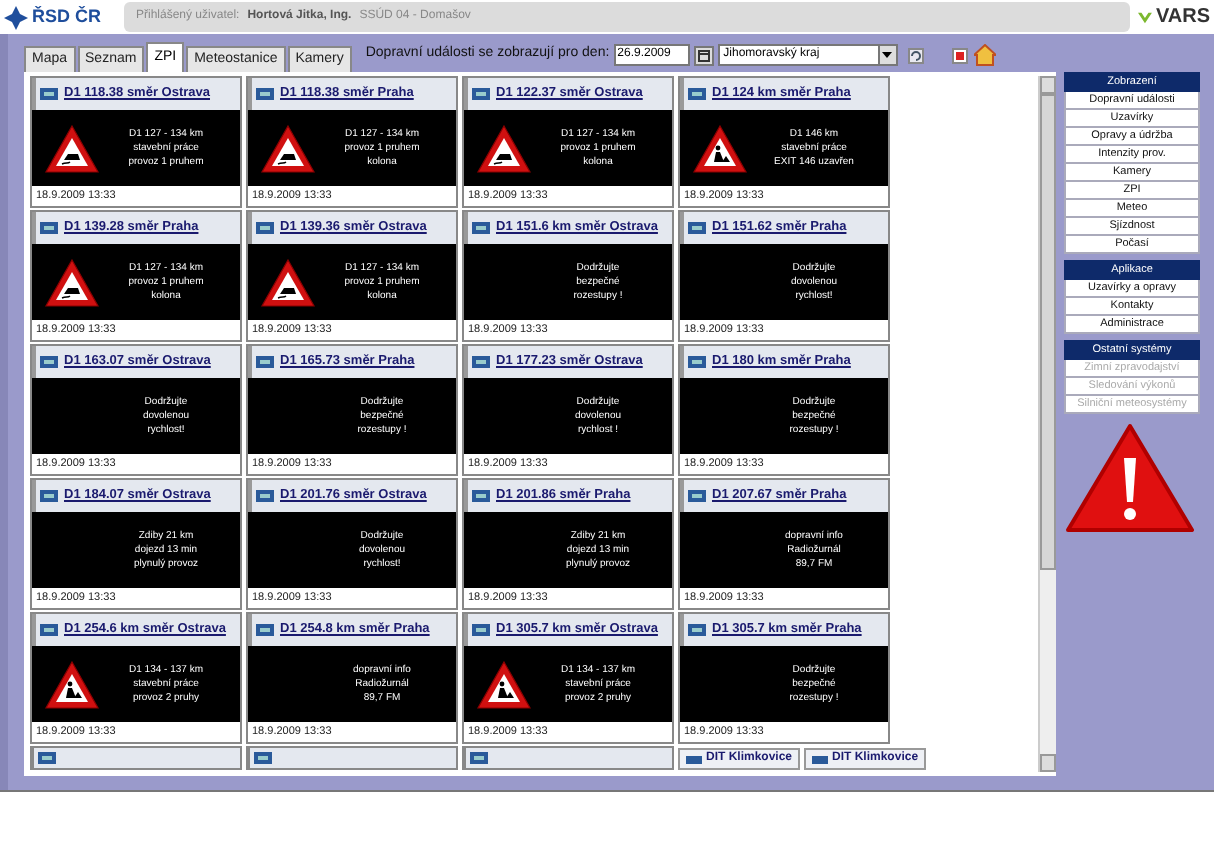 This screenshot has height=852, width=1214. I want to click on stop-button, so click(959, 55).